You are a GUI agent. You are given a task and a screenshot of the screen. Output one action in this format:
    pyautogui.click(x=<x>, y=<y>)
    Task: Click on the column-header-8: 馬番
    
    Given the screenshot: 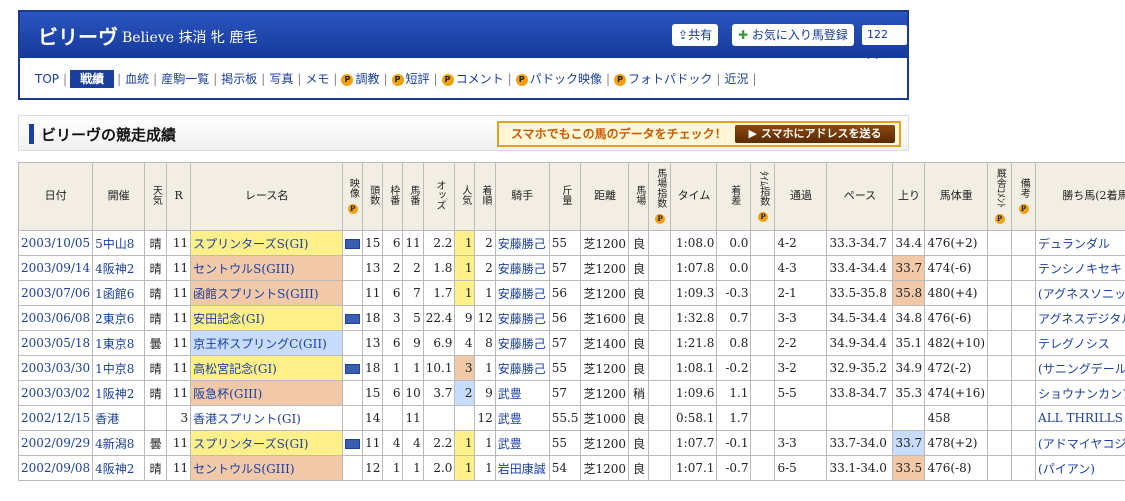 What is the action you would take?
    pyautogui.click(x=413, y=196)
    